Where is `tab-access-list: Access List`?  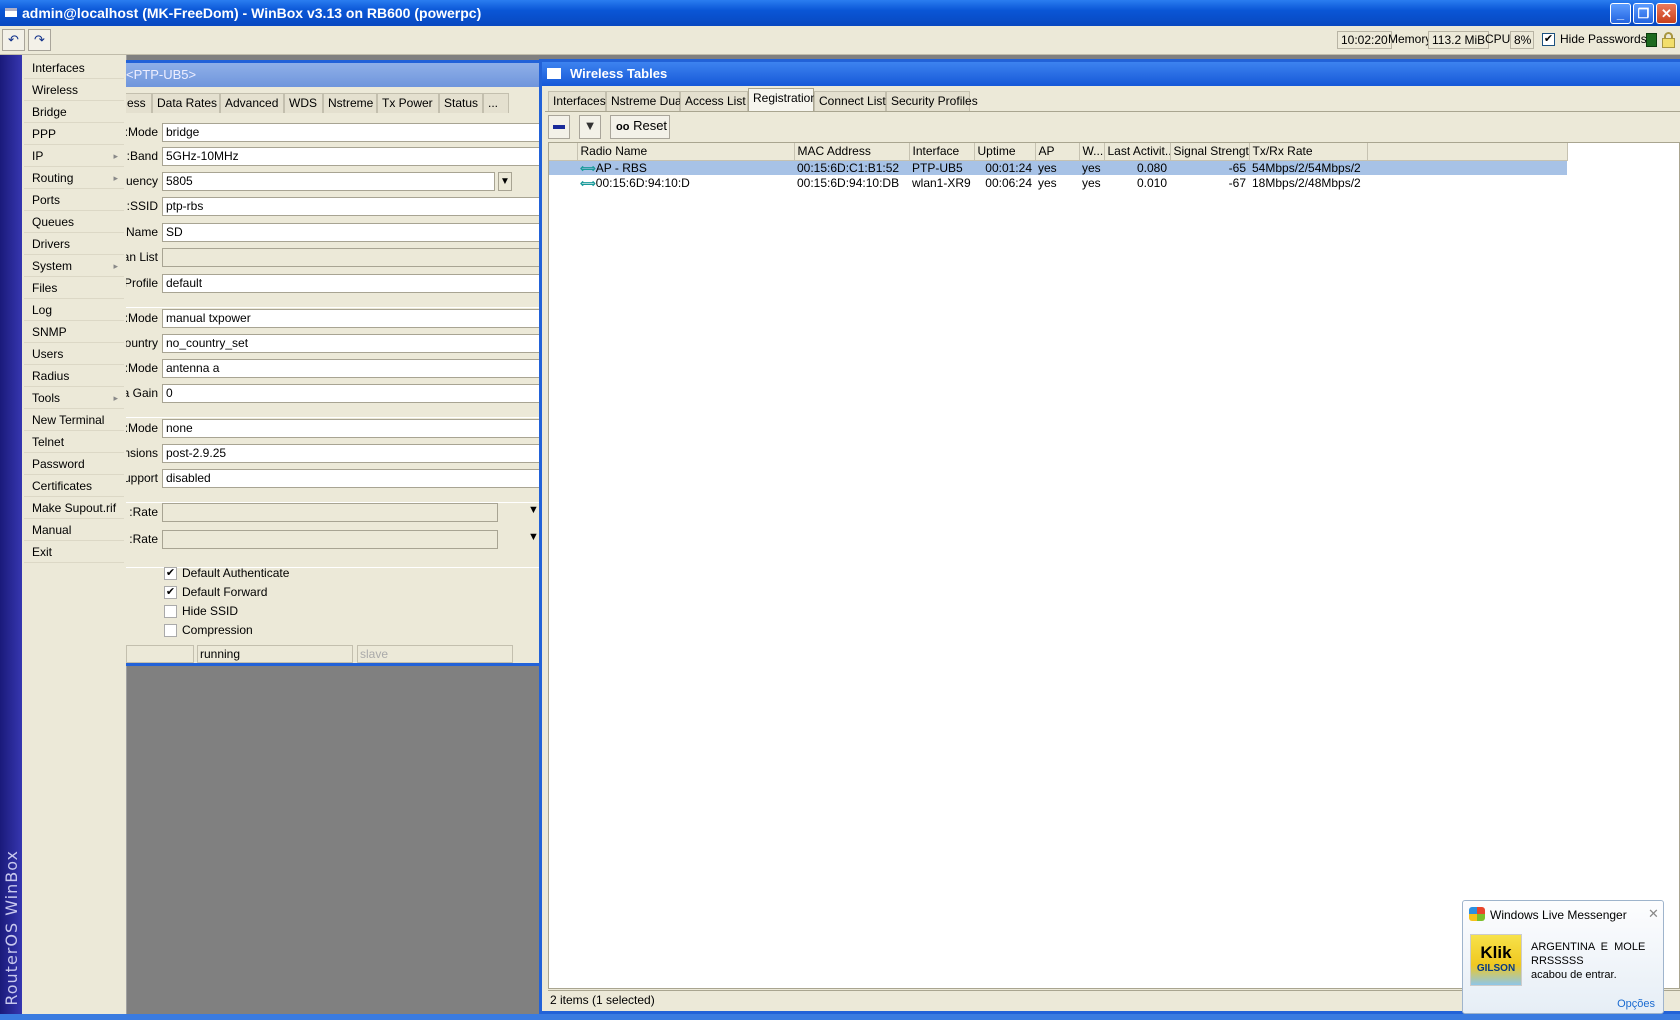 tab-access-list: Access List is located at coordinates (714, 101).